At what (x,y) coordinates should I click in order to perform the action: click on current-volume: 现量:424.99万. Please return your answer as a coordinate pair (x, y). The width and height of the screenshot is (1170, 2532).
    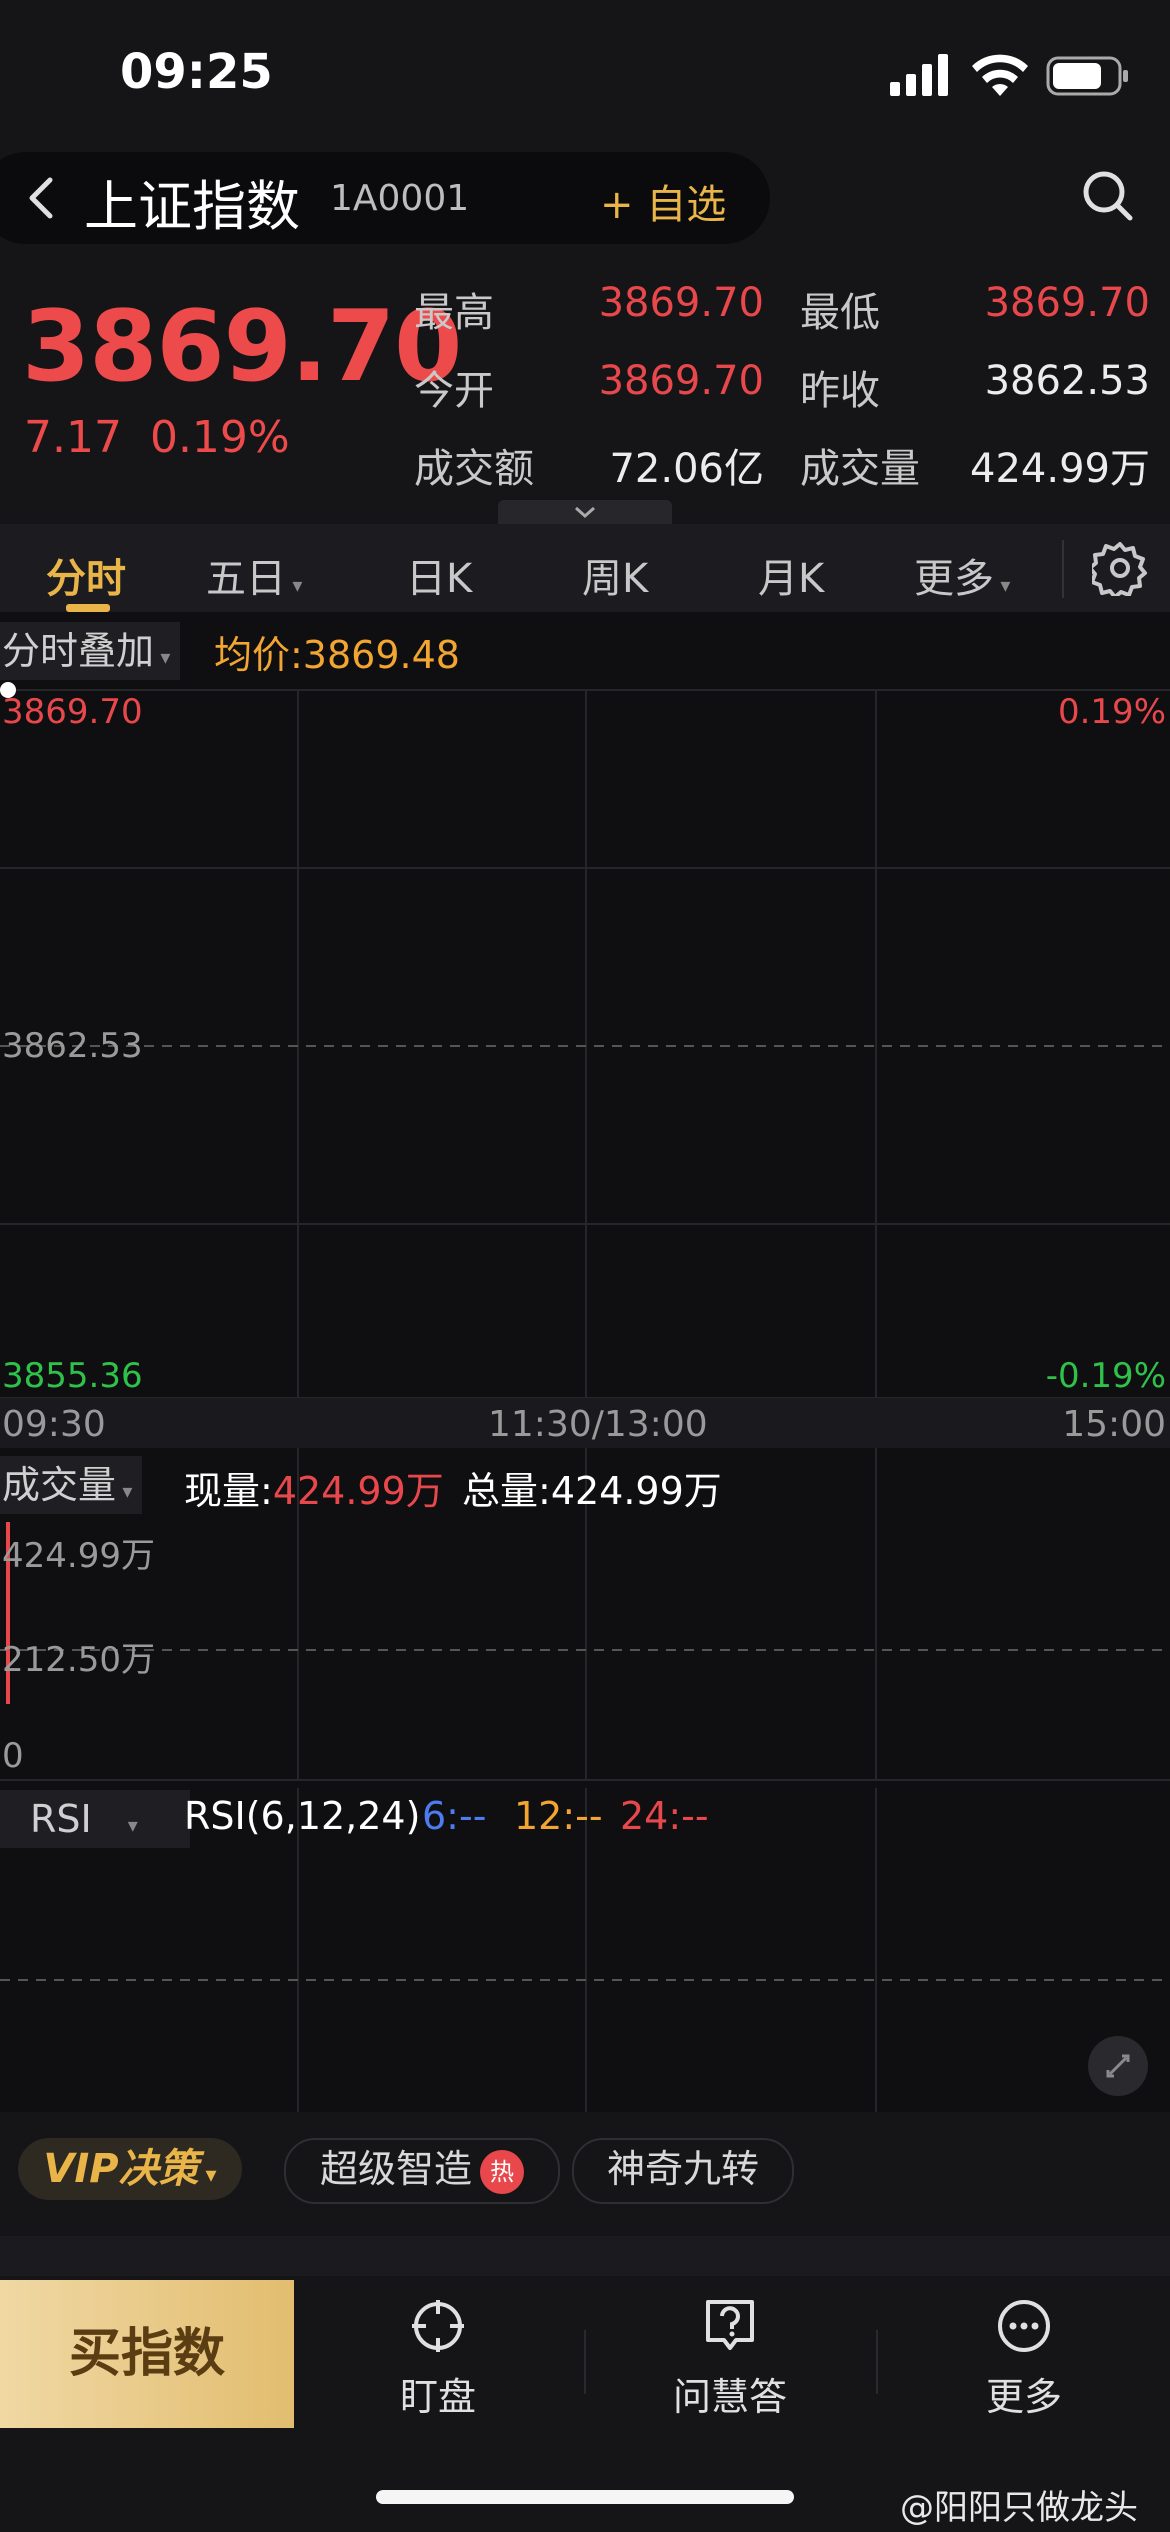
    Looking at the image, I should click on (314, 1487).